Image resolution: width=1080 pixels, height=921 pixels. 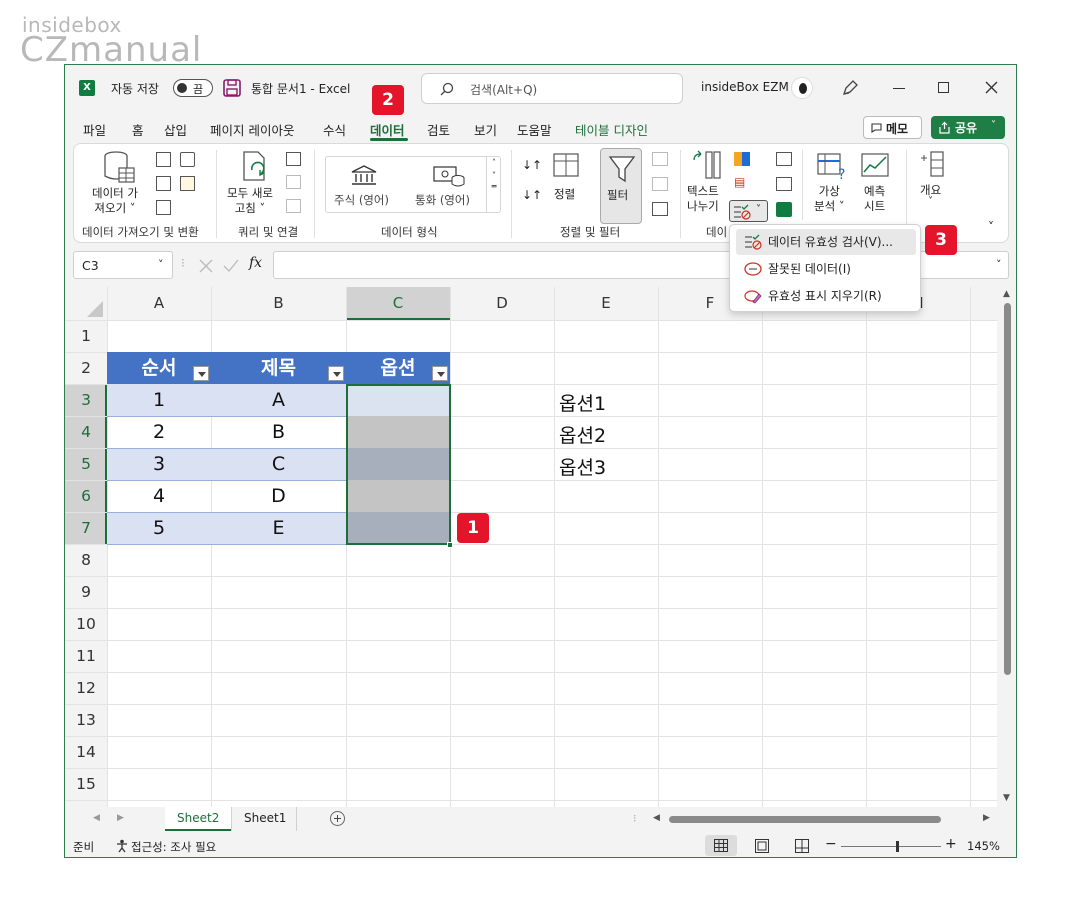 What do you see at coordinates (621, 186) in the screenshot?
I see `filter-button: 필터` at bounding box center [621, 186].